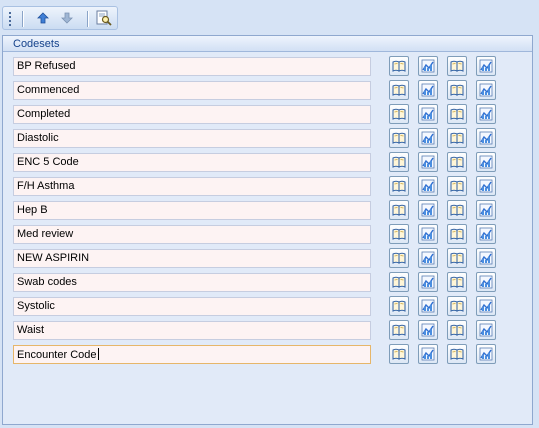 The height and width of the screenshot is (428, 539). I want to click on text-caret, so click(98, 354).